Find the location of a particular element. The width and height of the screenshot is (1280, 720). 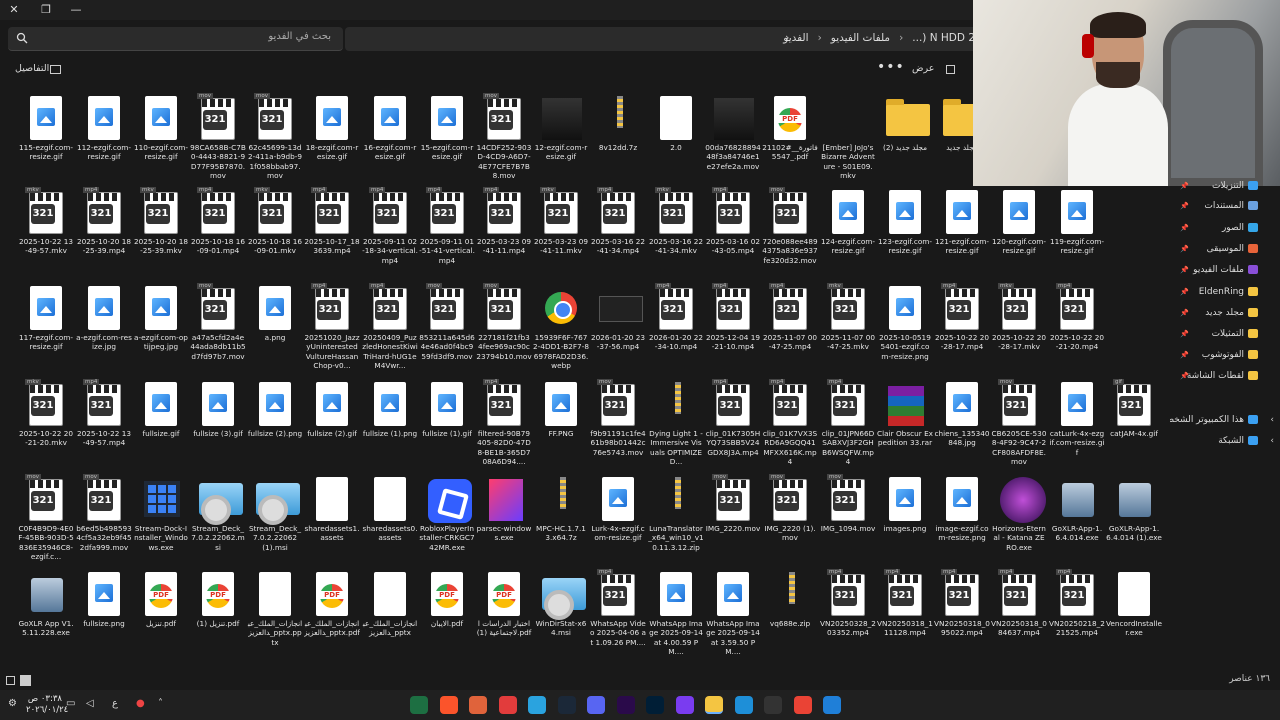

file-item: اختبار الدراسات الاجتماعية (1).pdf is located at coordinates (504, 603).